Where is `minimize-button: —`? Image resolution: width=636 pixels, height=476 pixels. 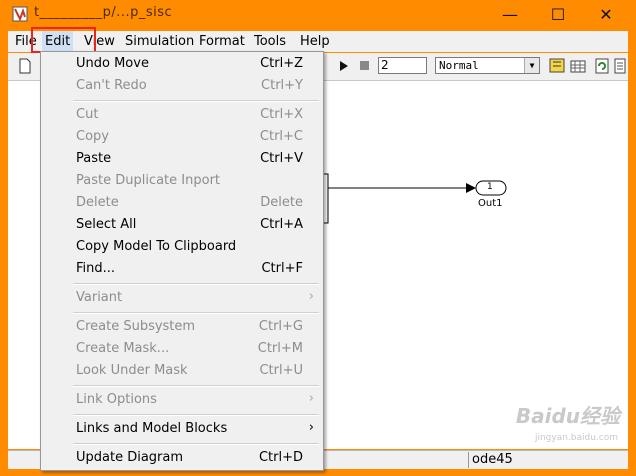 minimize-button: — is located at coordinates (510, 15).